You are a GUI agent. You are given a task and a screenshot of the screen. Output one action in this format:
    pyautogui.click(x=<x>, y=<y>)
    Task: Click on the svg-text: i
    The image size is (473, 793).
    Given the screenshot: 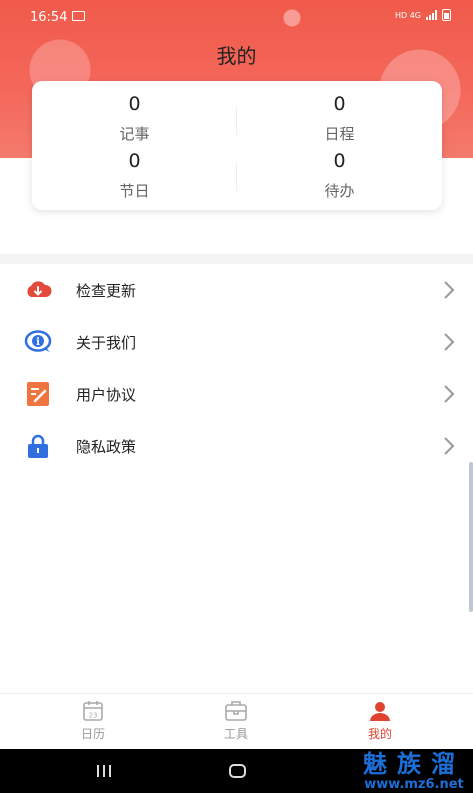 What is the action you would take?
    pyautogui.click(x=38, y=342)
    